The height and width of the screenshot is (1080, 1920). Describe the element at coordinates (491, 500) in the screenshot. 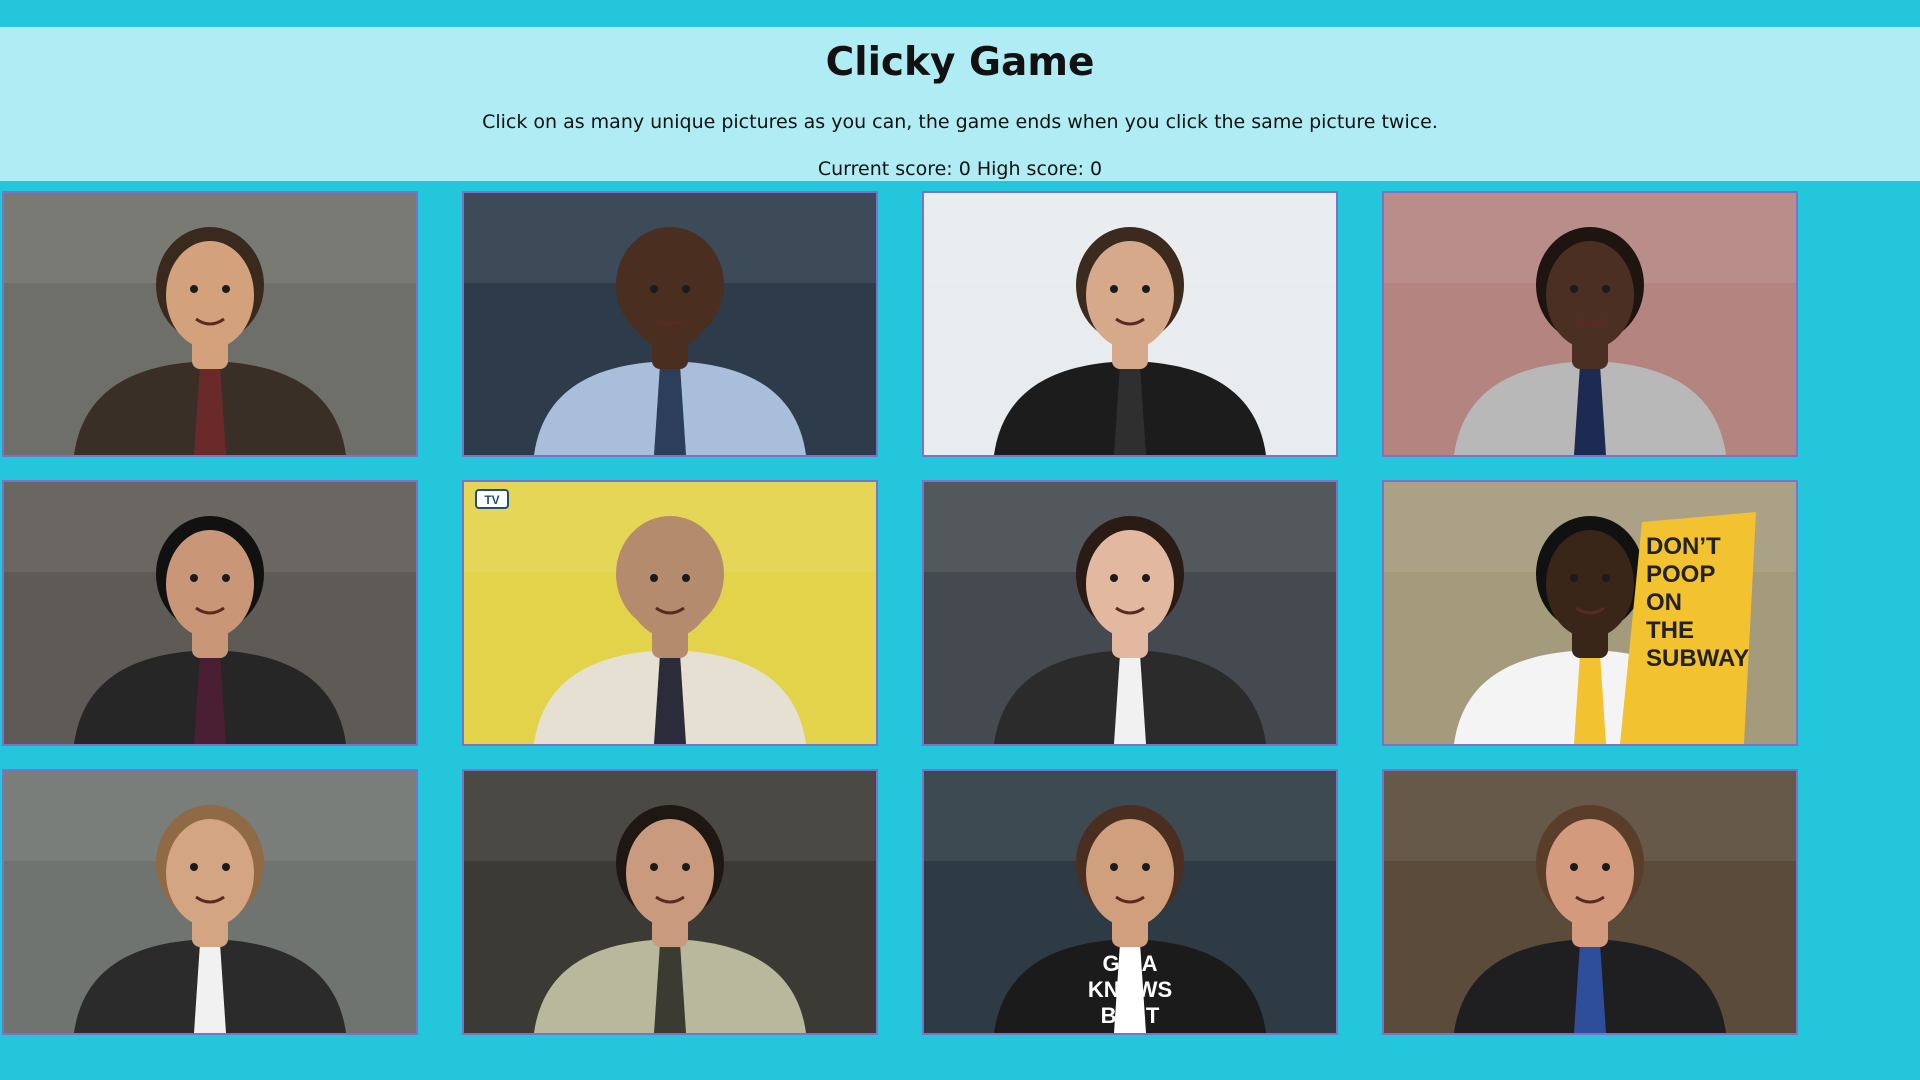

I see `svg-text: TV` at that location.